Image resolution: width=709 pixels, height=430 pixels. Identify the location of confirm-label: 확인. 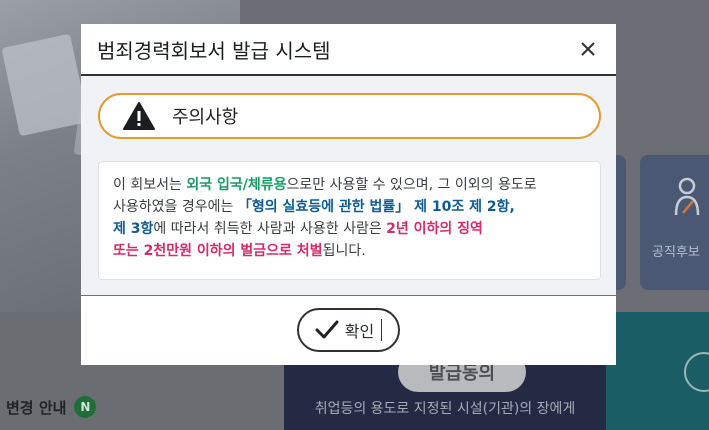
(359, 331).